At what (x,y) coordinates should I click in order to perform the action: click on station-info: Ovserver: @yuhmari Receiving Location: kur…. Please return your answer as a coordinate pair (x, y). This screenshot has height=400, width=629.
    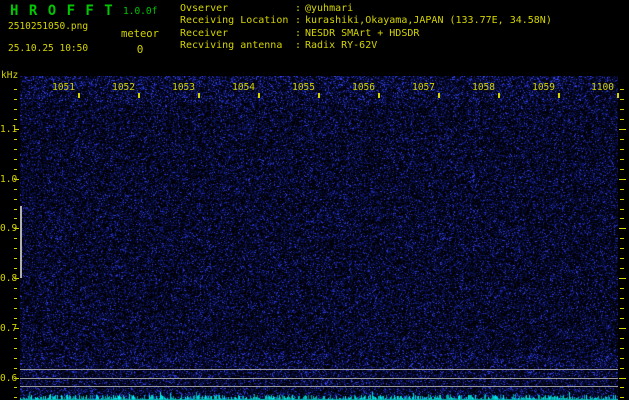
    Looking at the image, I should click on (366, 27).